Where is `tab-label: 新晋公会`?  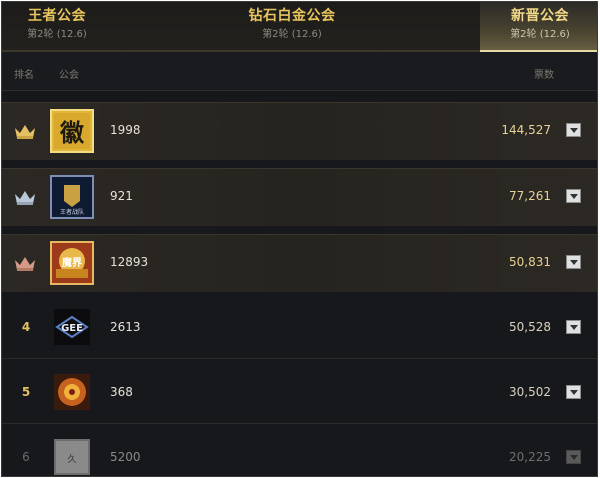 tab-label: 新晋公会 is located at coordinates (540, 16).